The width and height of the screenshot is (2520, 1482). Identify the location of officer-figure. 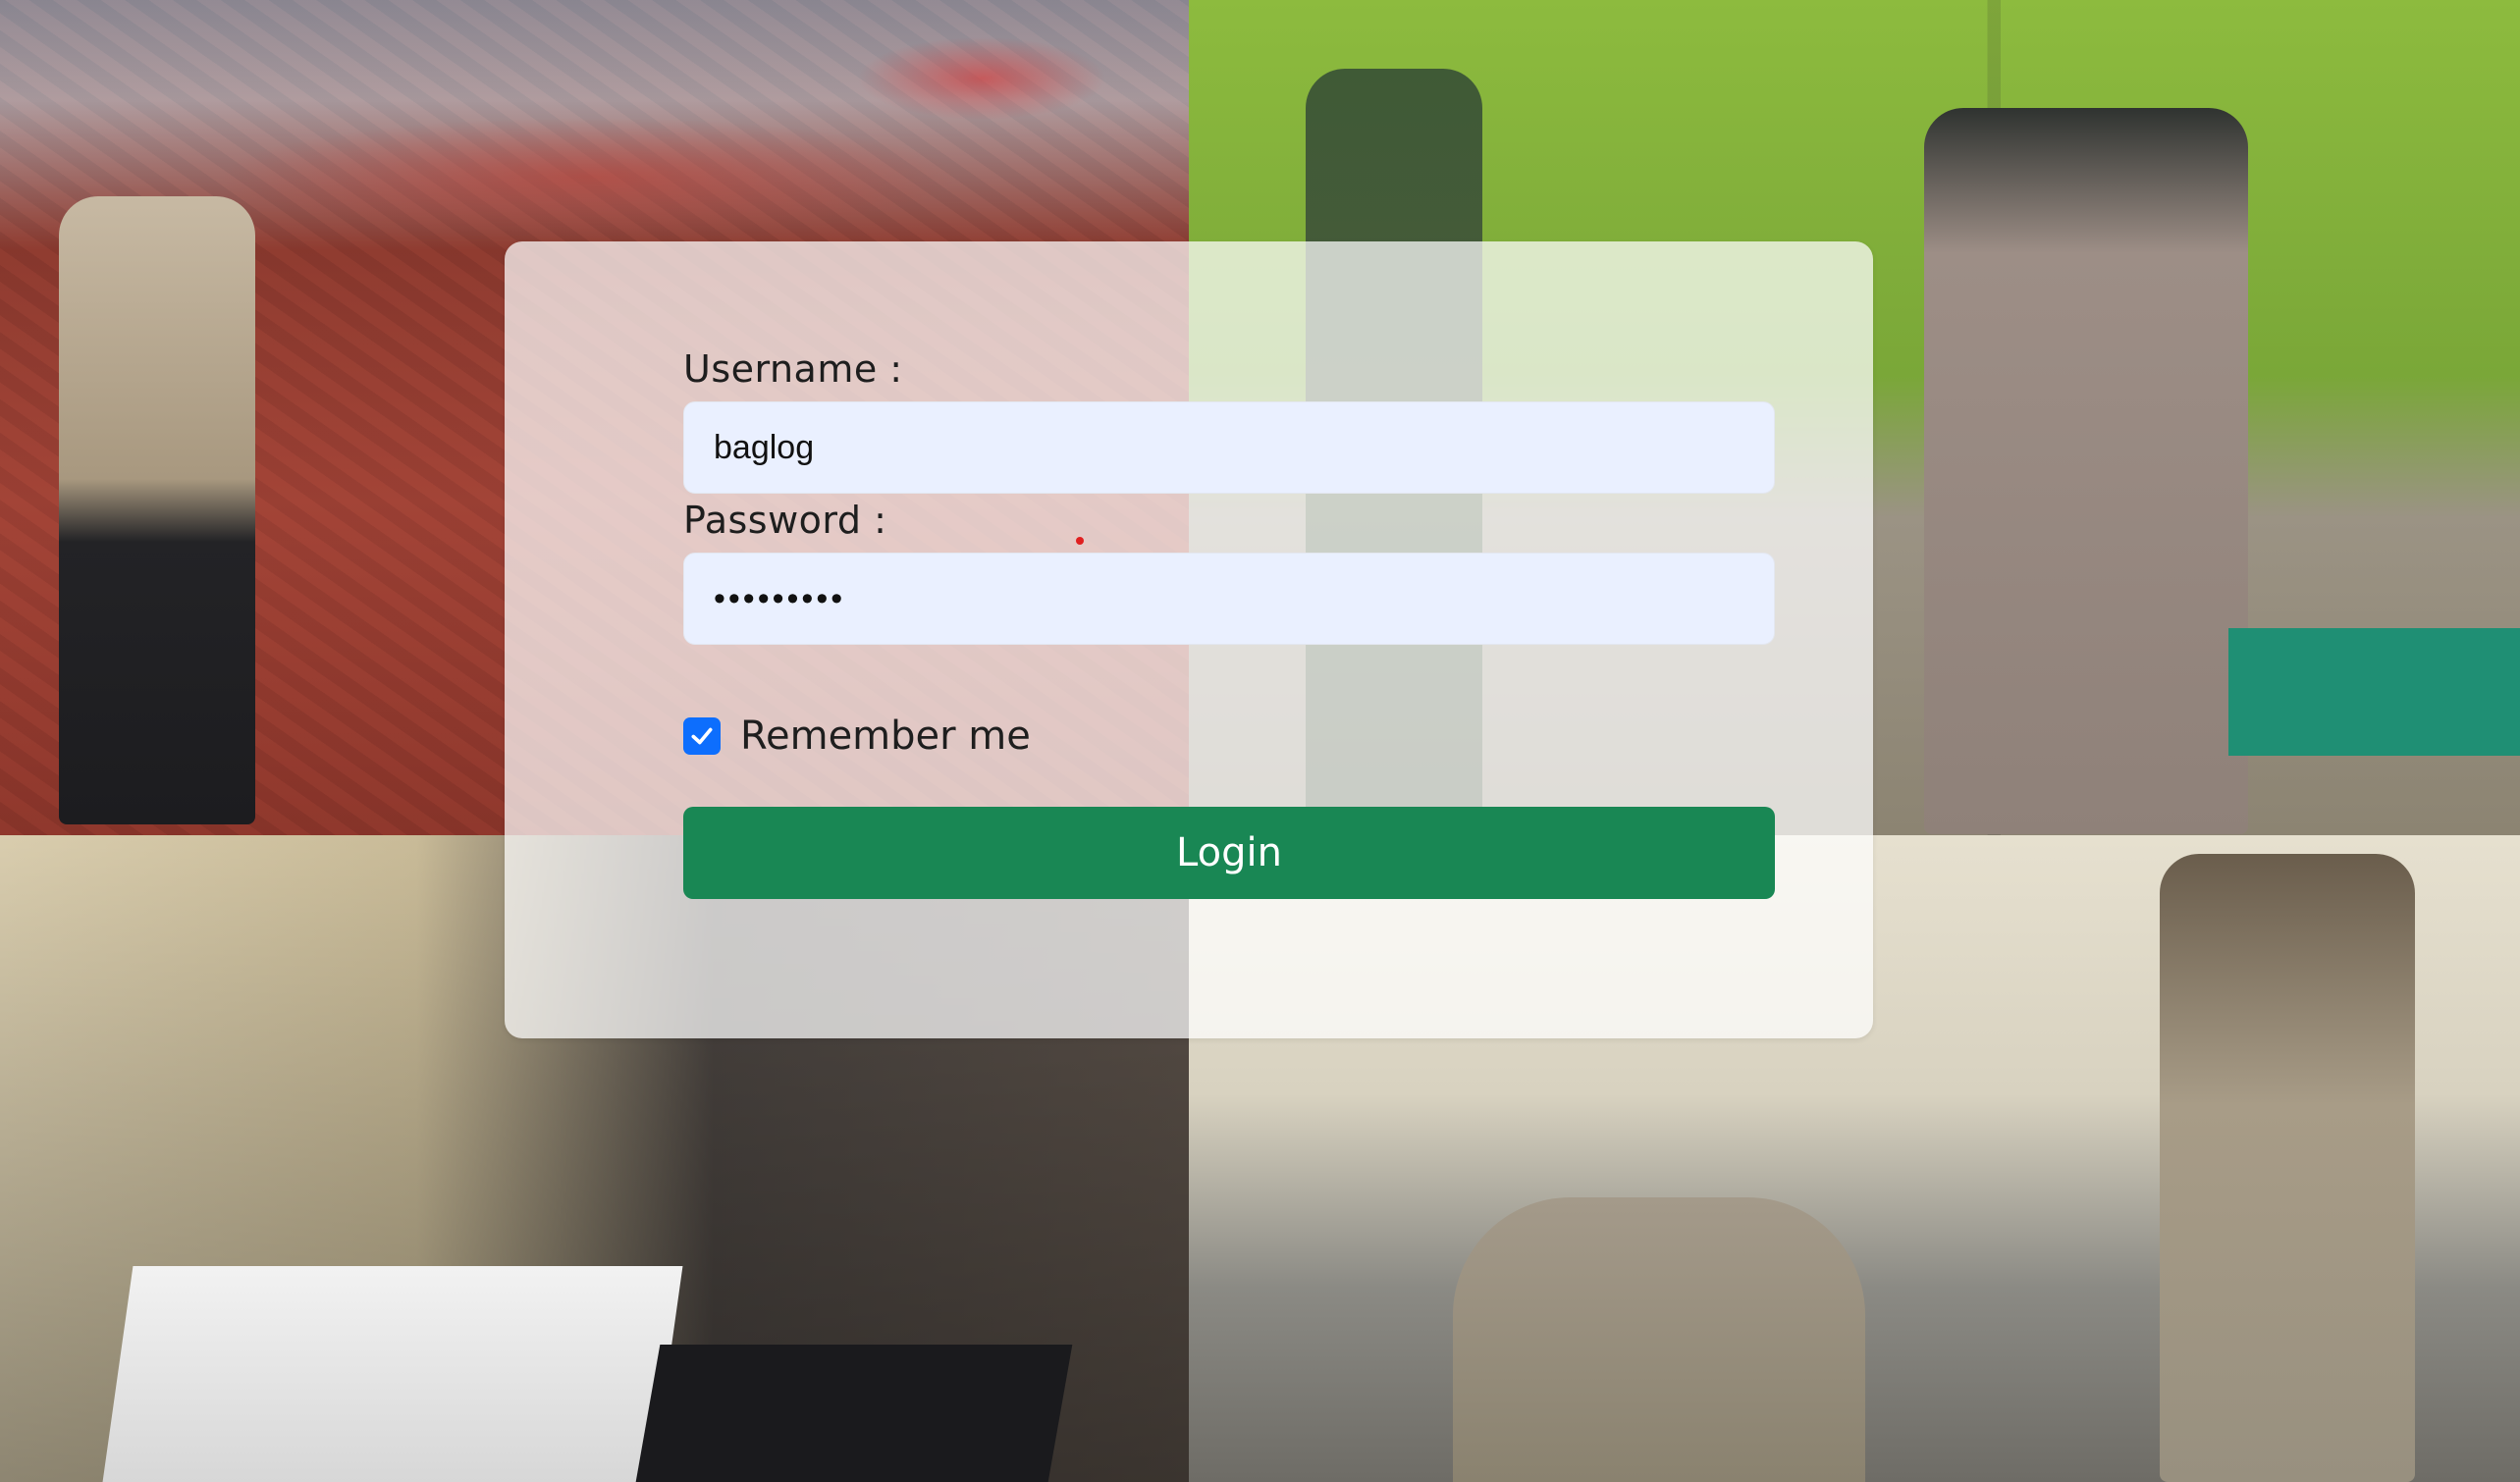
(157, 510).